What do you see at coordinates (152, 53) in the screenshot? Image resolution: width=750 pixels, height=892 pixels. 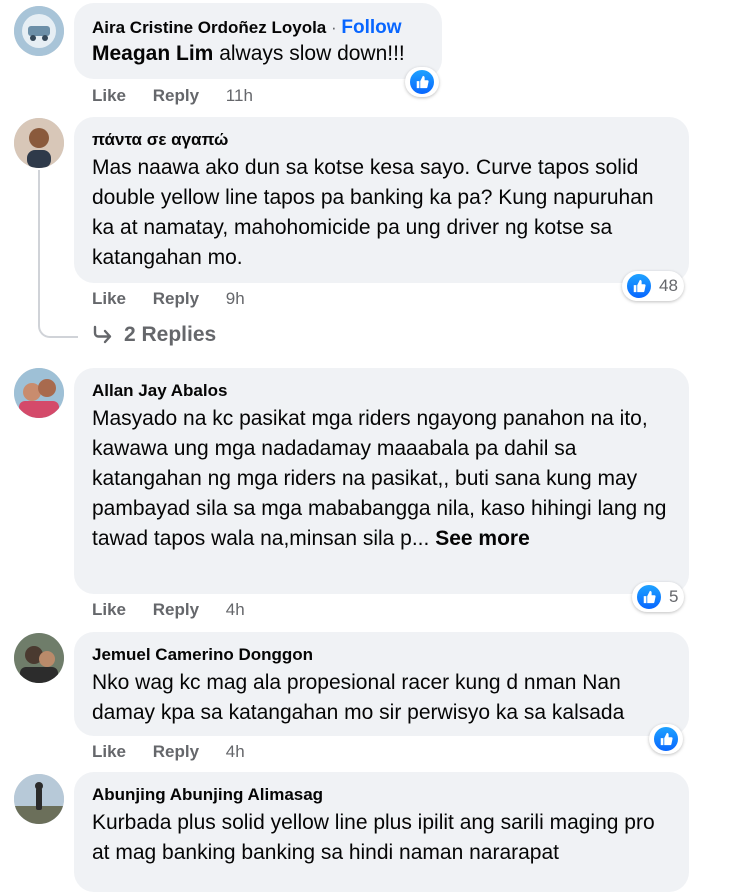 I see `mention-link: Meagan Lim` at bounding box center [152, 53].